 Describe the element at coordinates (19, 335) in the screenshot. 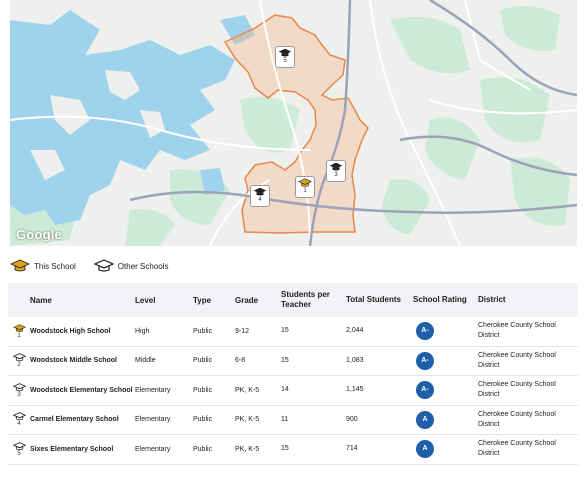

I see `row-number: 1` at that location.